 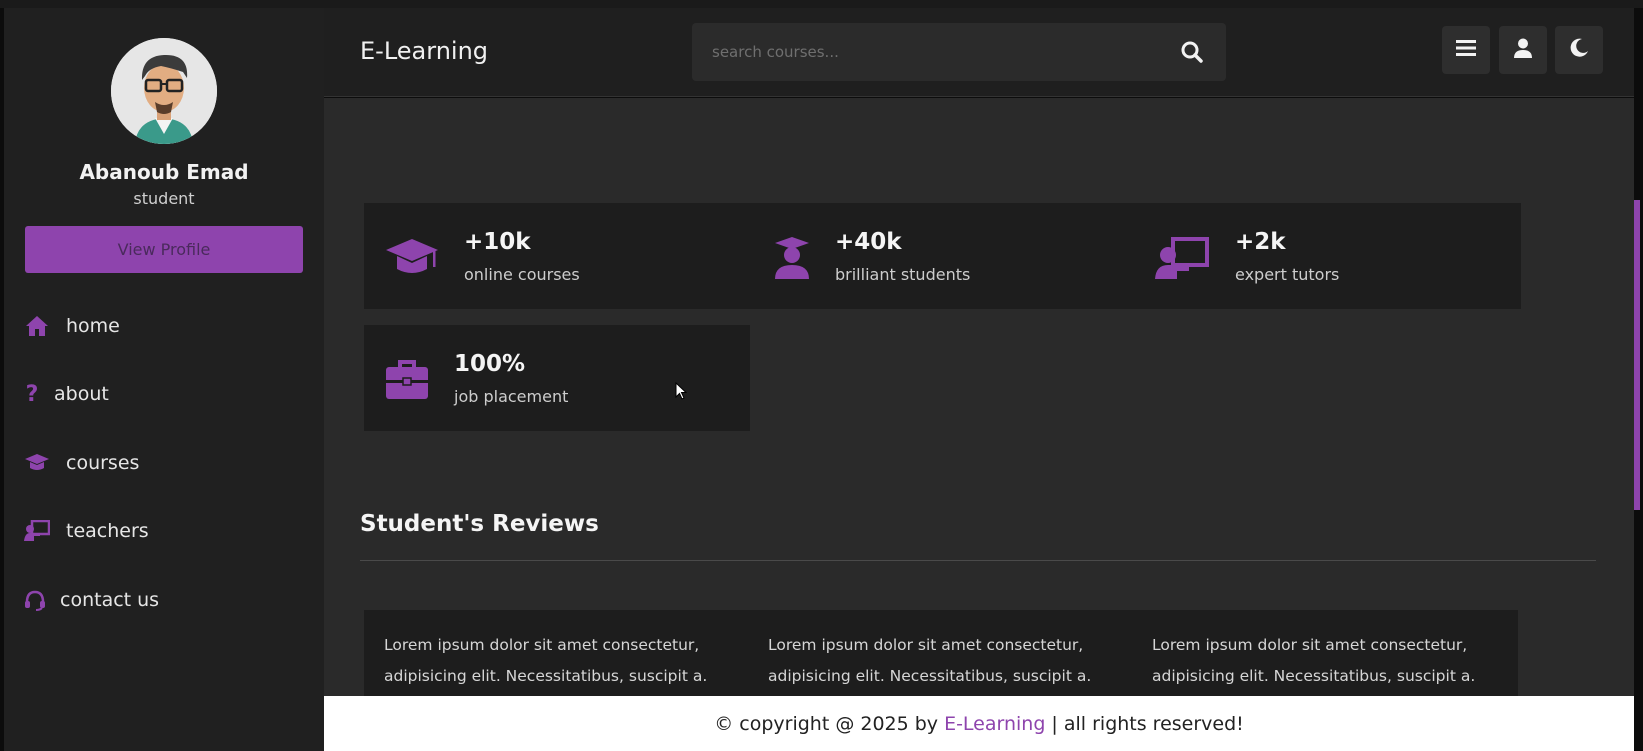 What do you see at coordinates (164, 531) in the screenshot?
I see `sidebar-item-teachers: teachers` at bounding box center [164, 531].